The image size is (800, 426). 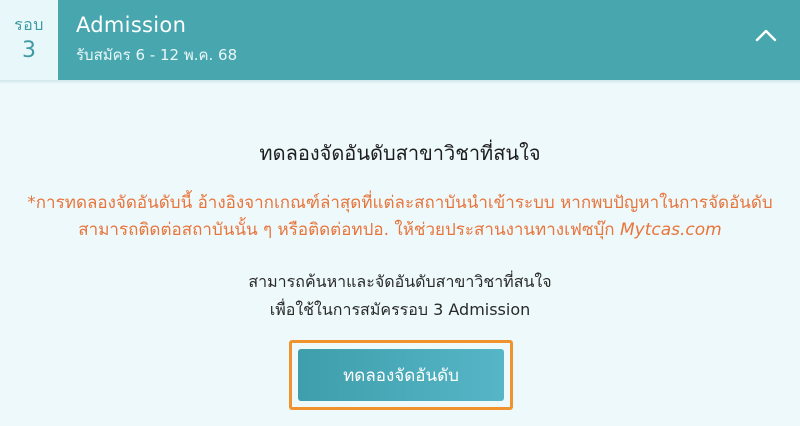 What do you see at coordinates (147, 40) in the screenshot?
I see `round-header-text: Admission รับสมัคร 6 - 12 พ.ค. 68` at bounding box center [147, 40].